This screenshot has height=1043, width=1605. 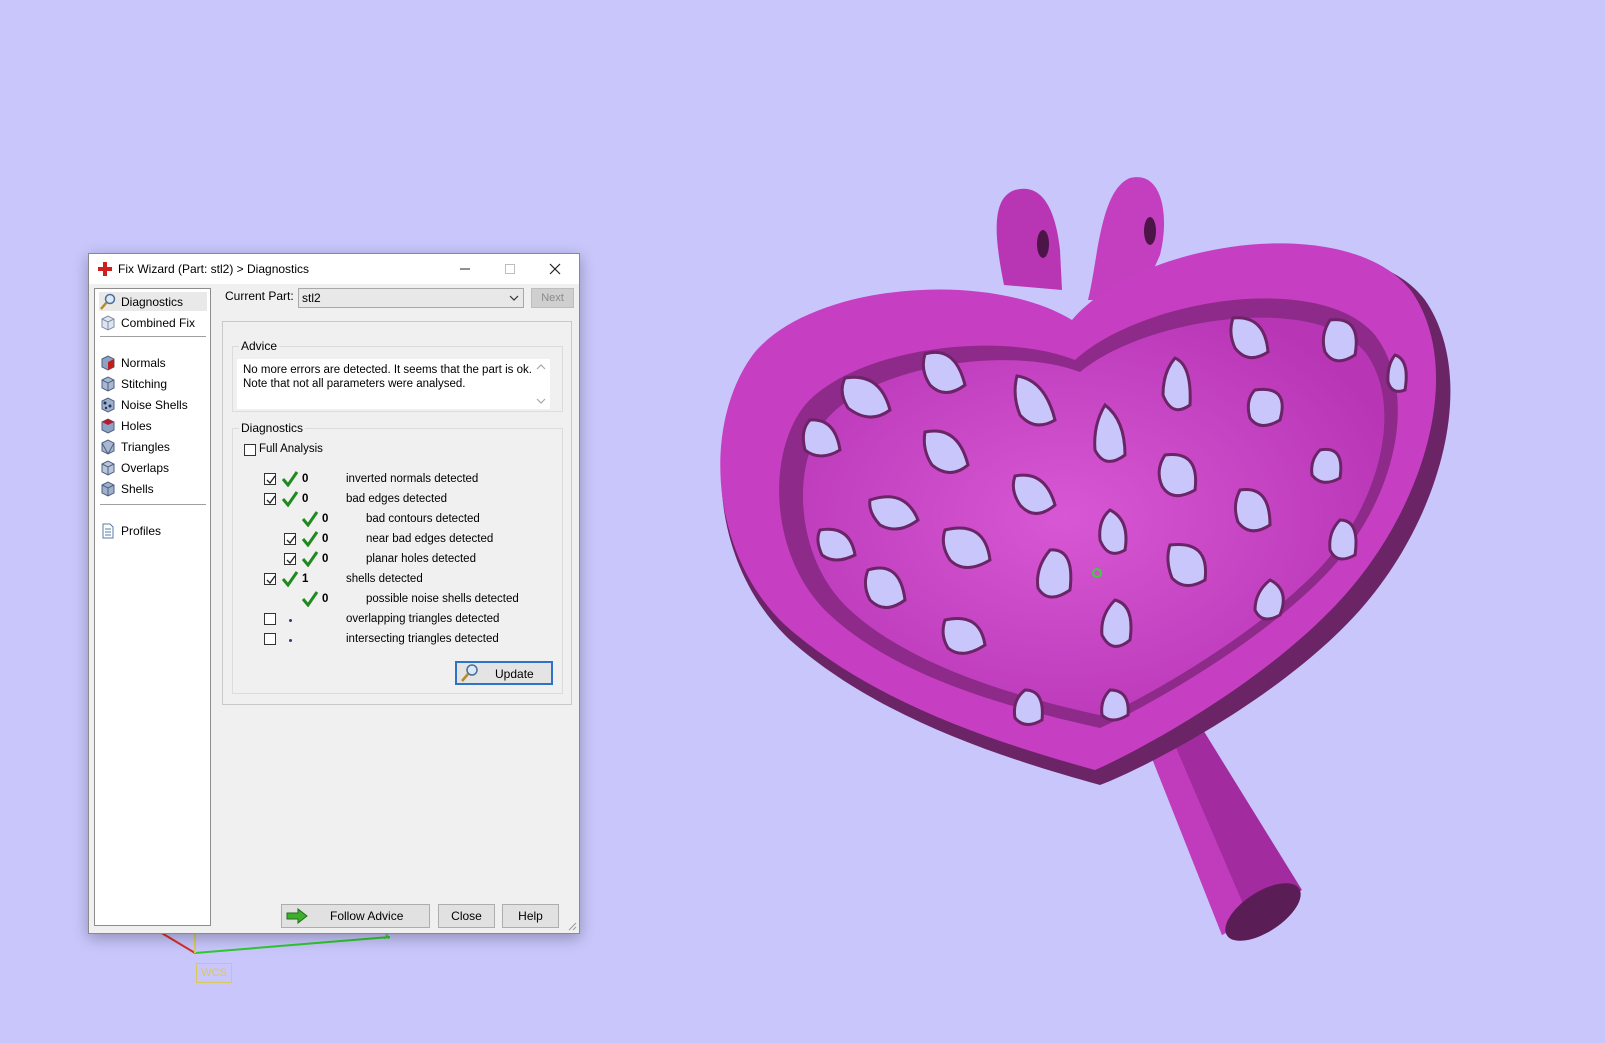 I want to click on diagnostics-title: Diagnostics, so click(x=272, y=428).